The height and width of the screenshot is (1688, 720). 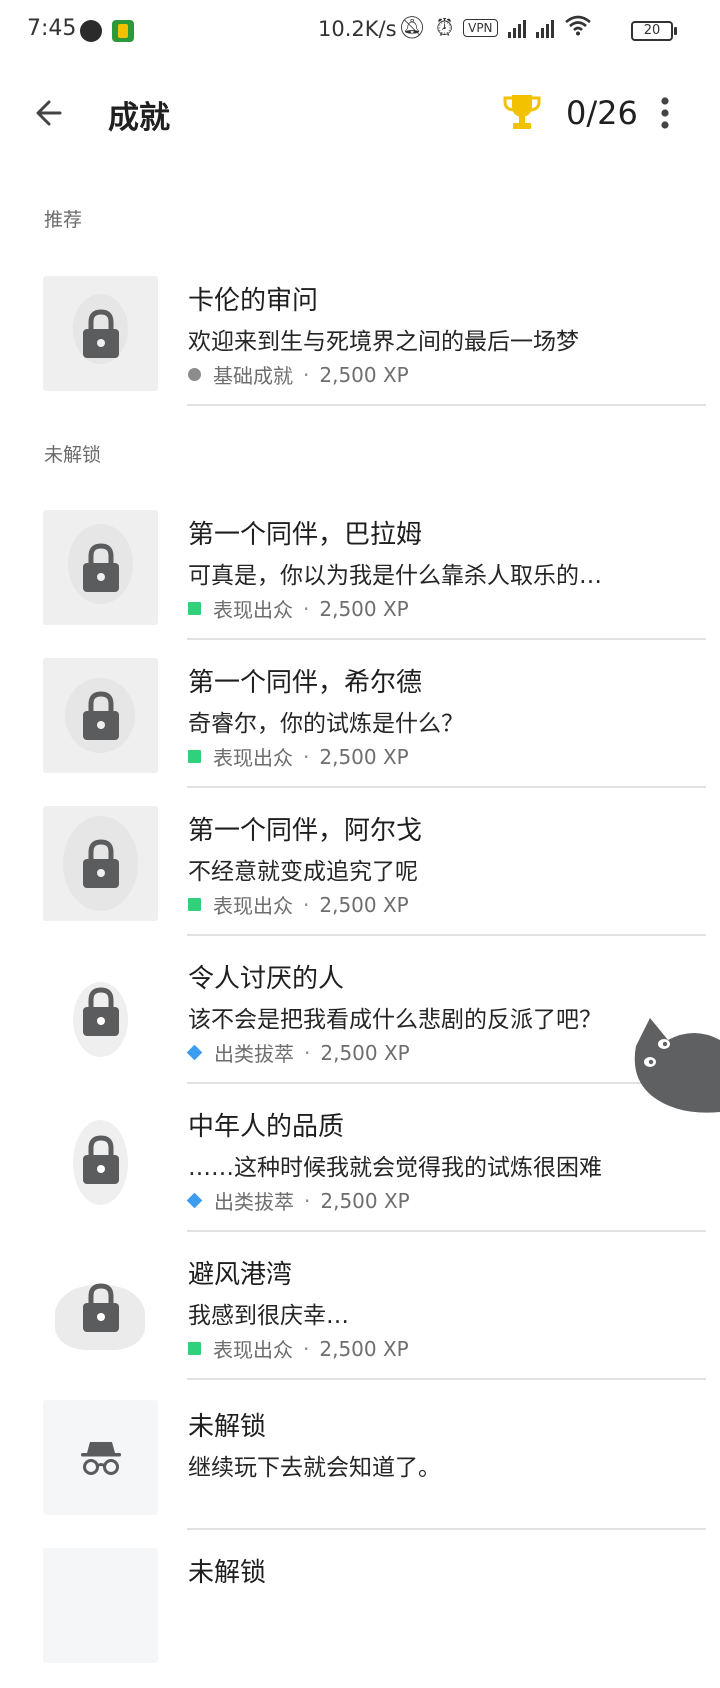 I want to click on achievement-item: 第一个同伴，希尔德 奇睿尔，你的试炼是什么？ 表现出众 · 2,500 XP, so click(x=360, y=726).